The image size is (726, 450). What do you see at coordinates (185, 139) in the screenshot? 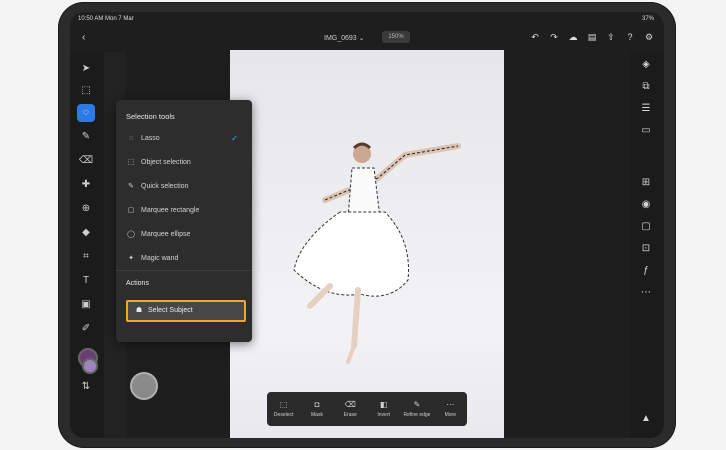
I see `menu-item-lasso: ◌ Lasso ✓` at bounding box center [185, 139].